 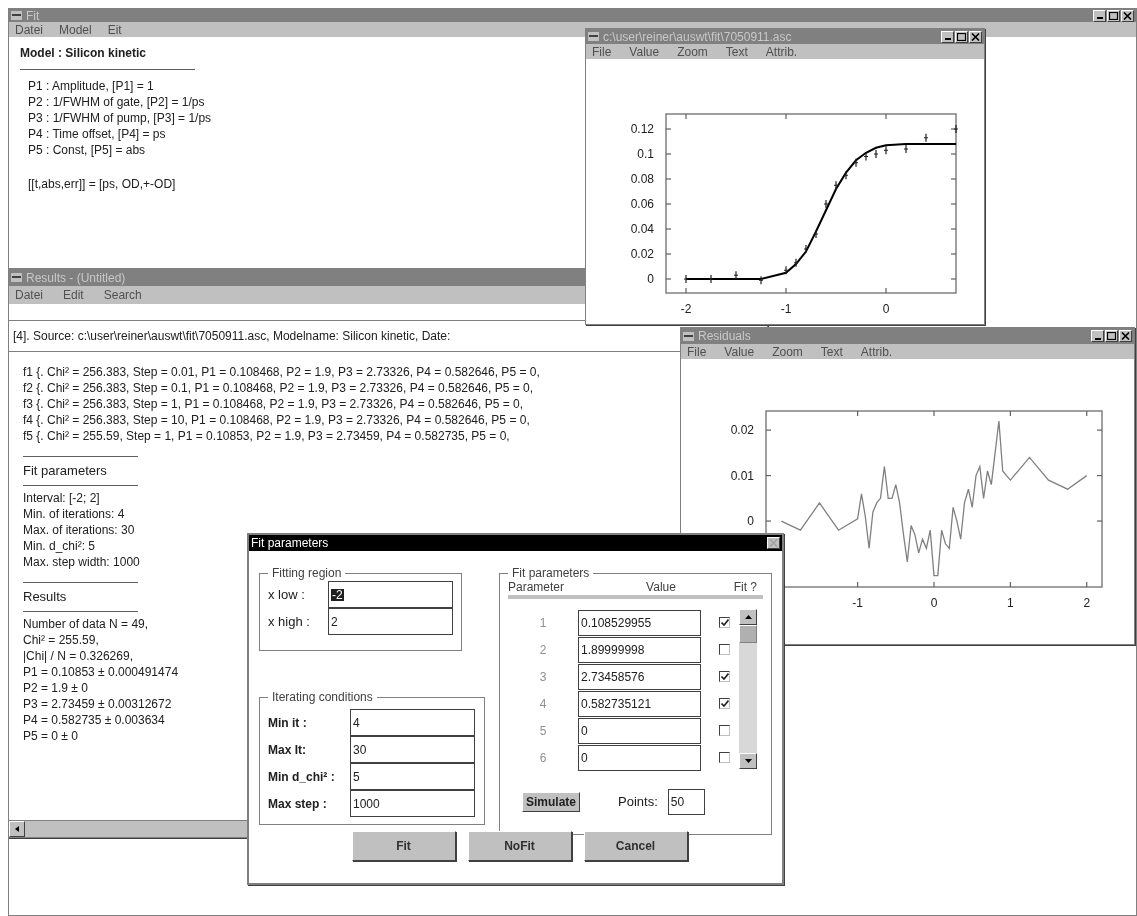 I want to click on input-field: 5, so click(x=412, y=776).